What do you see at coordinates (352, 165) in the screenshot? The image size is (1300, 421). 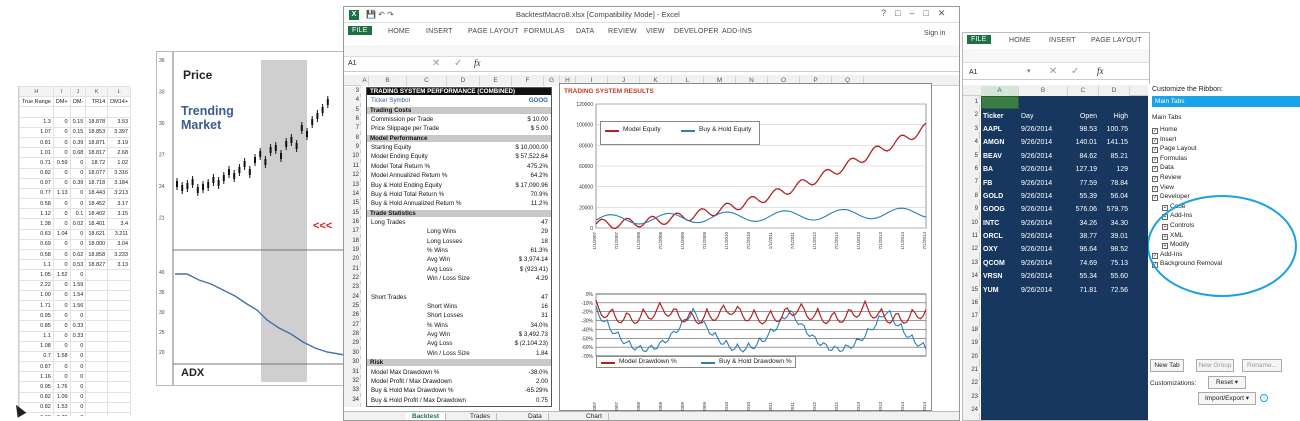 I see `row-number: 11` at bounding box center [352, 165].